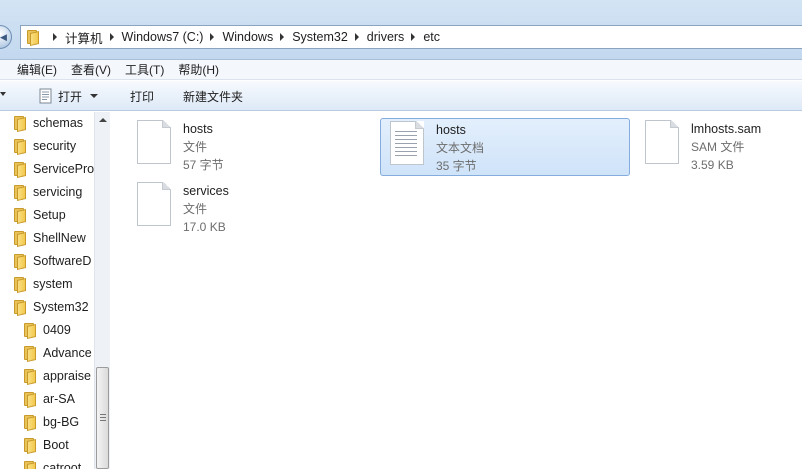 The height and width of the screenshot is (469, 802). What do you see at coordinates (3, 37) in the screenshot?
I see `back-arrow-icon: ◀` at bounding box center [3, 37].